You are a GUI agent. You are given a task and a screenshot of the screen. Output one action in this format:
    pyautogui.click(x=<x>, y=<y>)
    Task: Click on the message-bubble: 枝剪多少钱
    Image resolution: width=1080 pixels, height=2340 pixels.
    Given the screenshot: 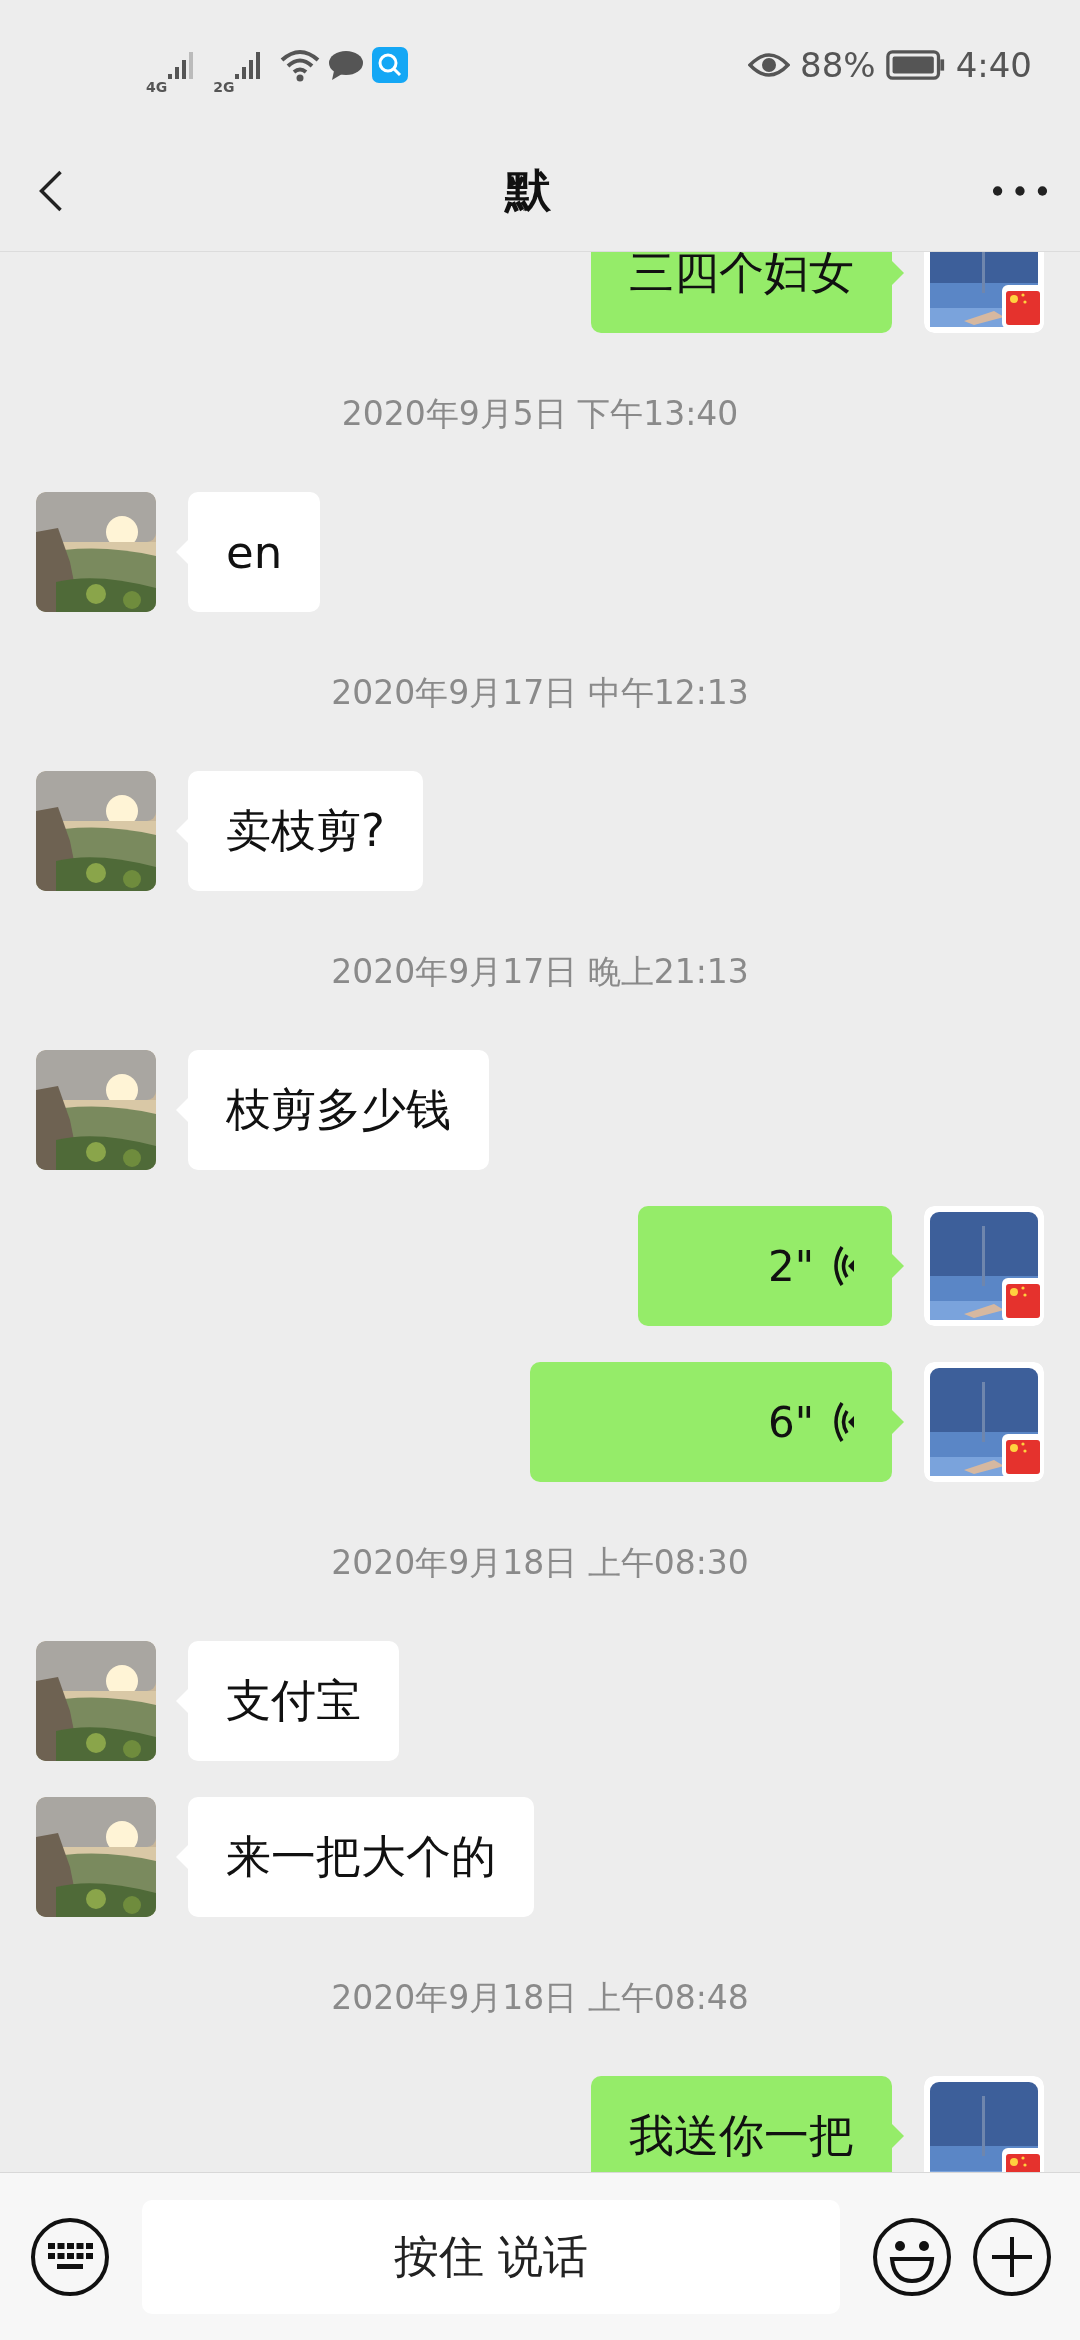 What is the action you would take?
    pyautogui.click(x=338, y=1110)
    